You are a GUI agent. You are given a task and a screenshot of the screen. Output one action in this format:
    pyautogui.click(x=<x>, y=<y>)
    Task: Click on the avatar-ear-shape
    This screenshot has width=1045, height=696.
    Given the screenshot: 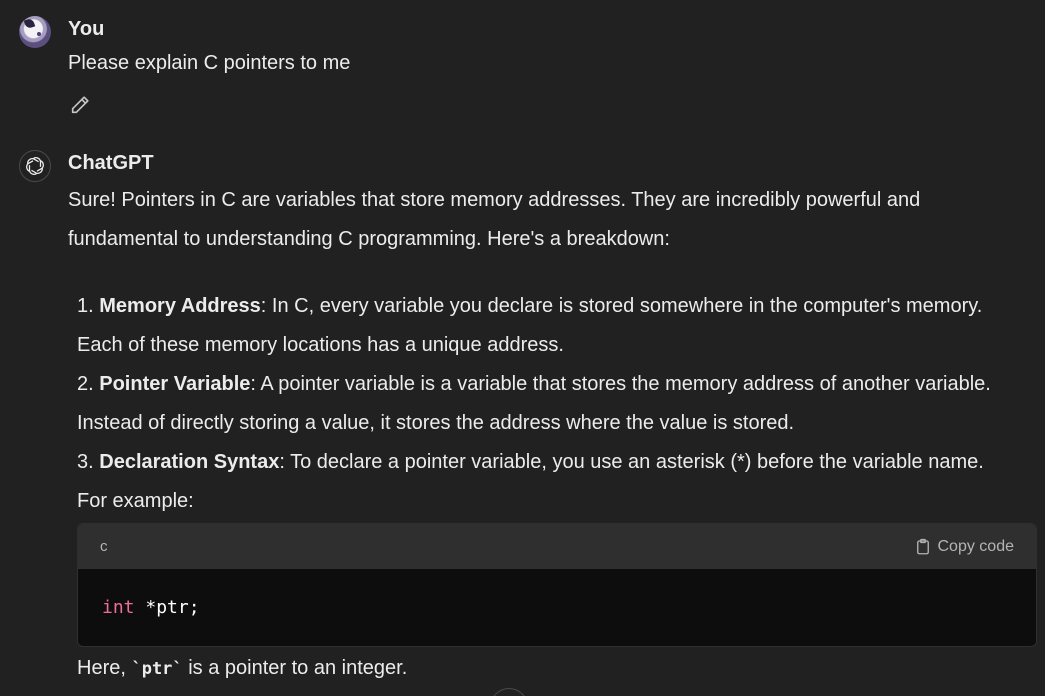 What is the action you would take?
    pyautogui.click(x=29, y=23)
    